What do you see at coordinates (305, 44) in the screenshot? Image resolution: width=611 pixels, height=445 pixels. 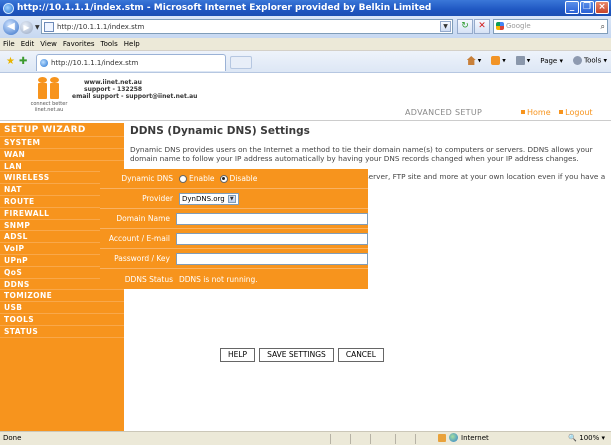 I see `menu-bar: File Edit View Favorites Tools Help` at bounding box center [305, 44].